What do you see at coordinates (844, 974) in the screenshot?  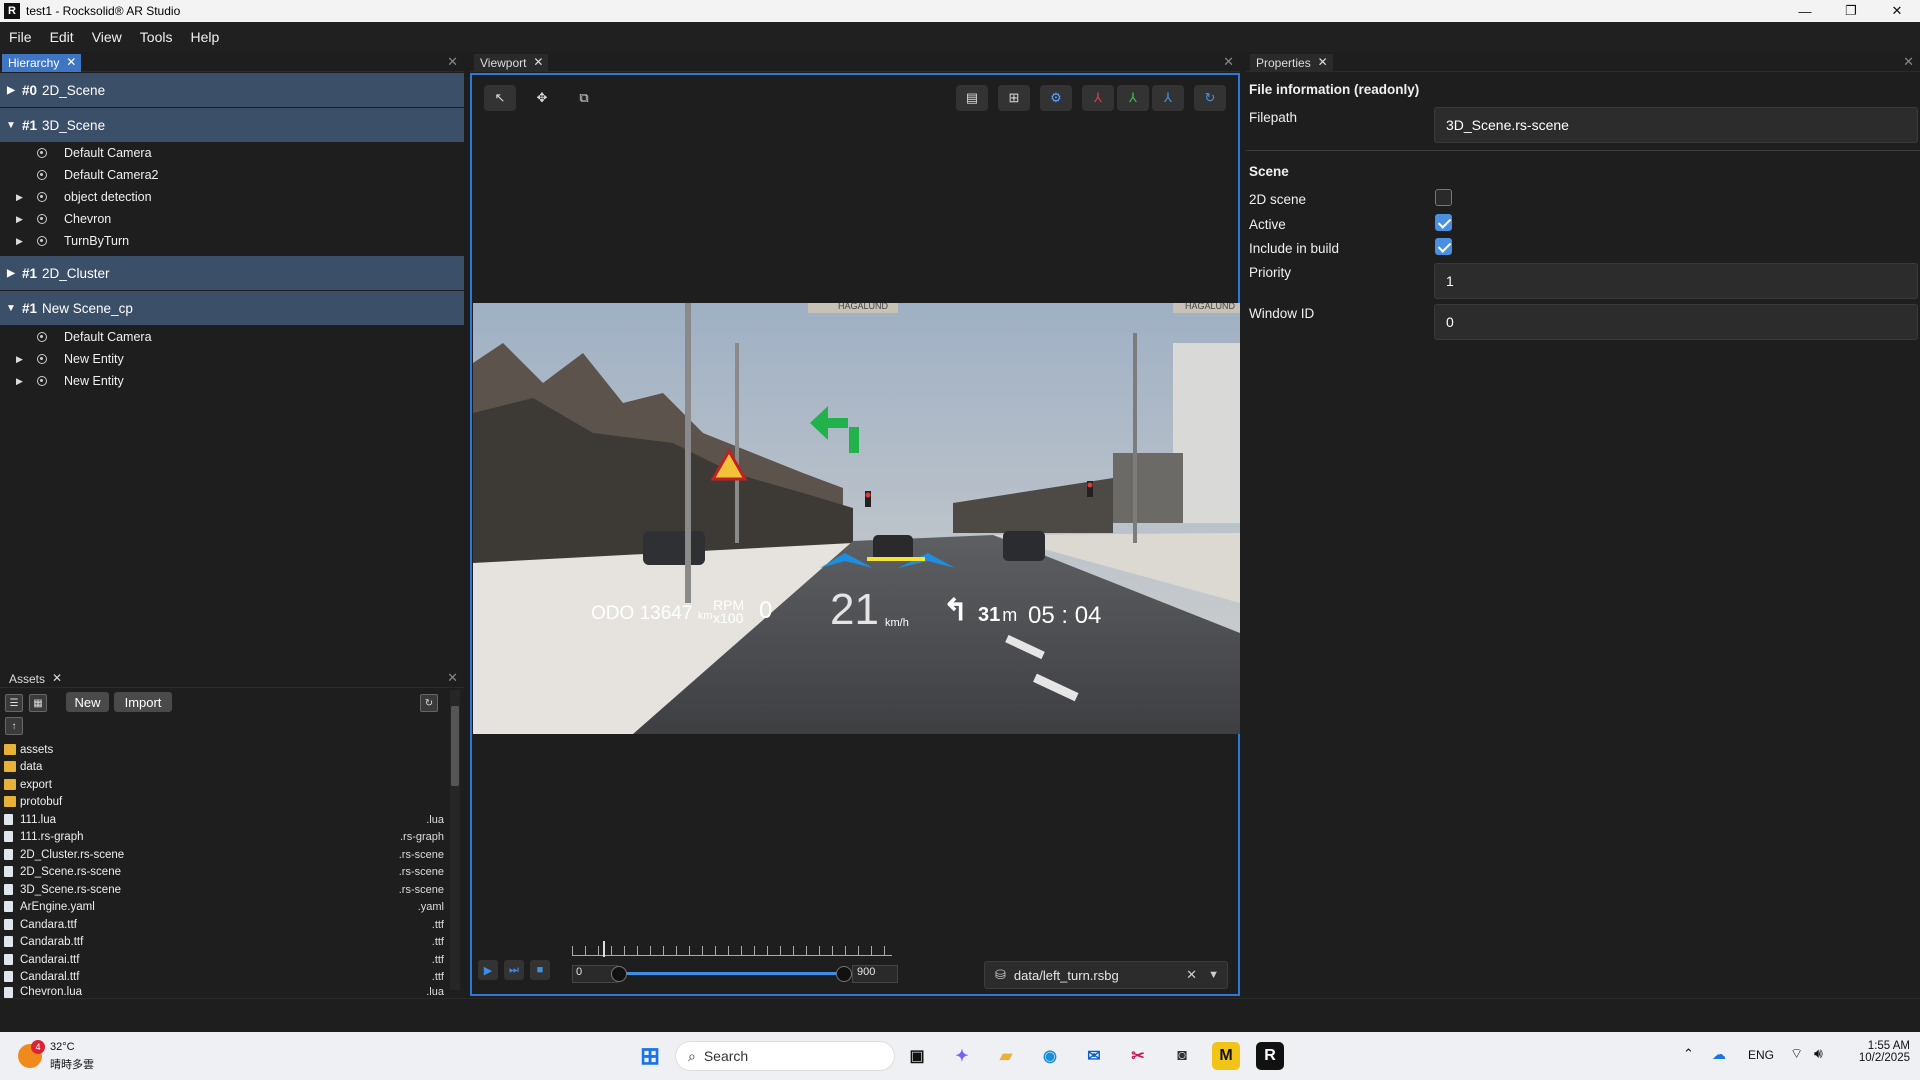 I see `range-end-handle` at bounding box center [844, 974].